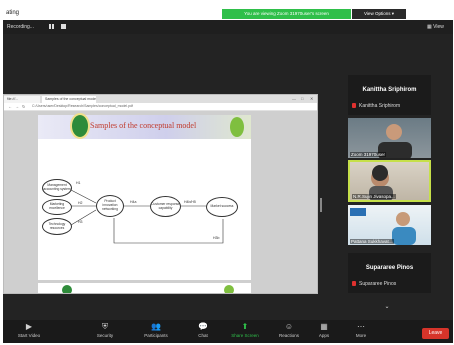  Describe the element at coordinates (57, 207) in the screenshot. I see `node-marketing-excellence: Marketing excellence` at that location.